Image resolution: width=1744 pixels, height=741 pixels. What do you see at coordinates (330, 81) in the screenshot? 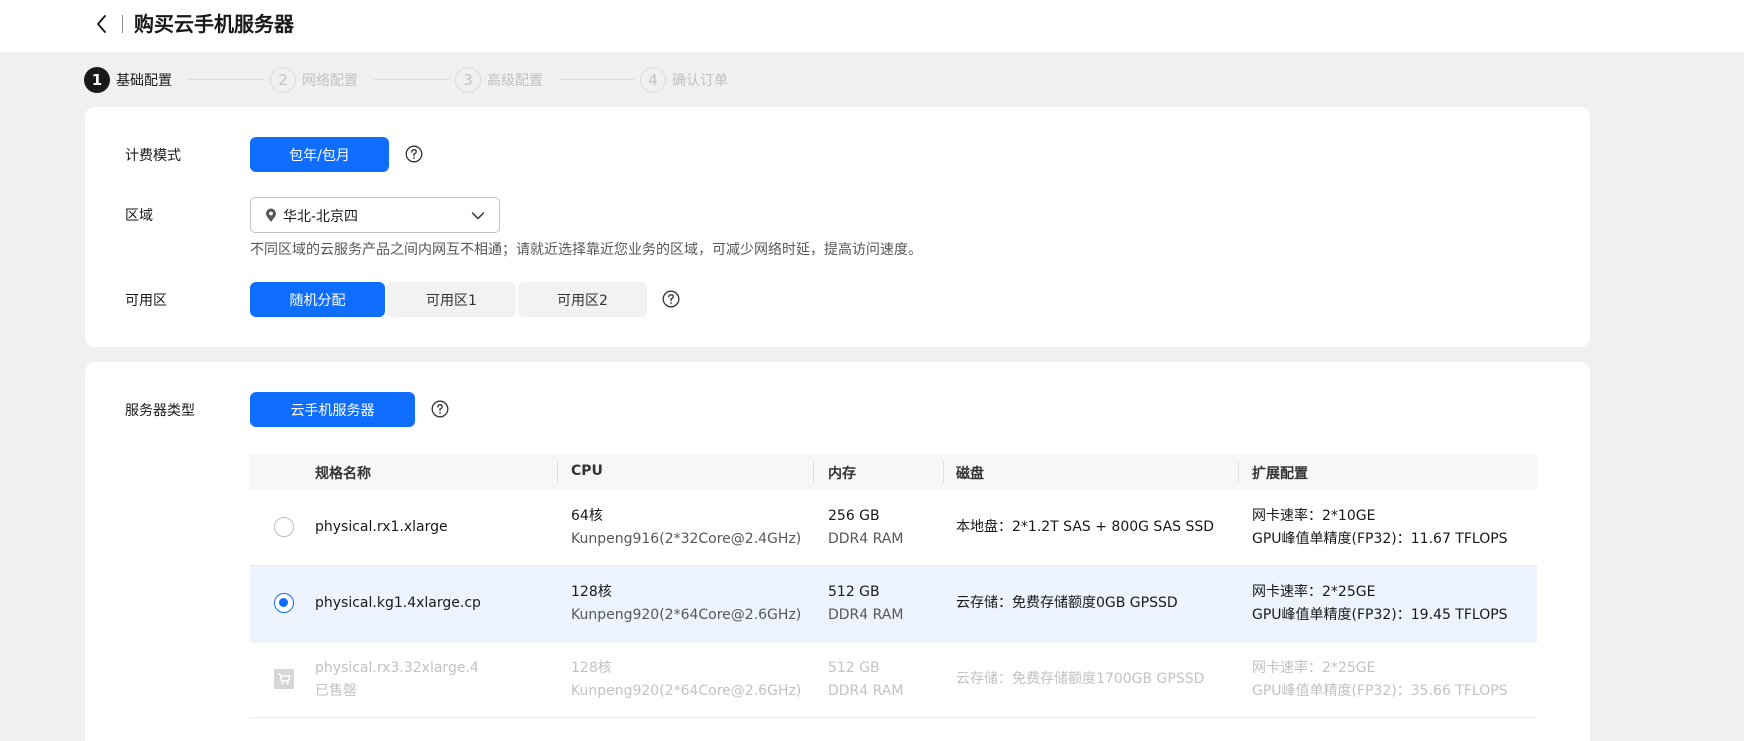
I see `step-label: 网络配置` at bounding box center [330, 81].